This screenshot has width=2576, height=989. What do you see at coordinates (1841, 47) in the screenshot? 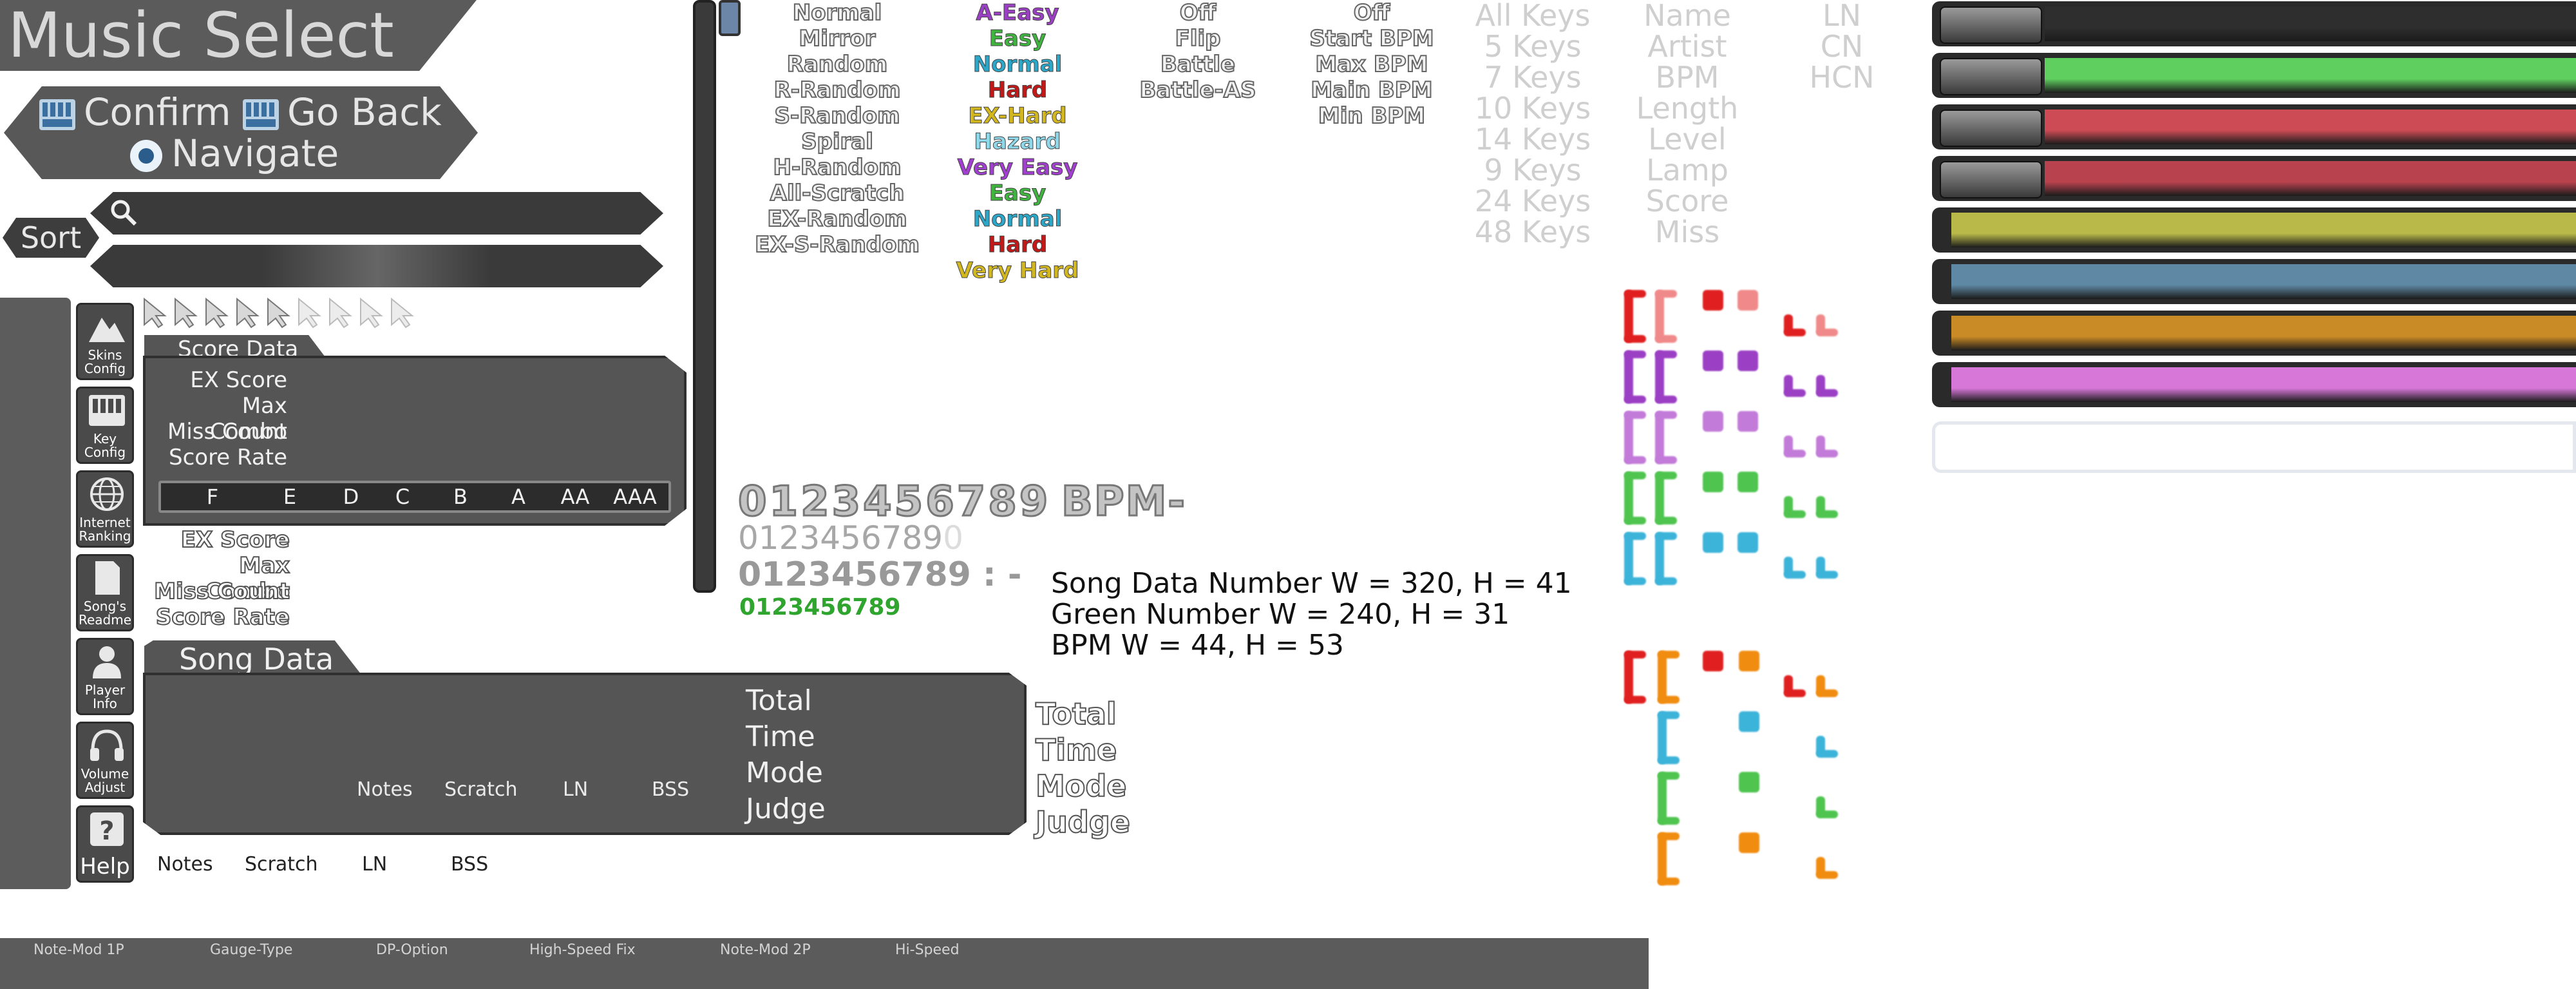
I see `ln-options-list: LN CN HCN` at bounding box center [1841, 47].